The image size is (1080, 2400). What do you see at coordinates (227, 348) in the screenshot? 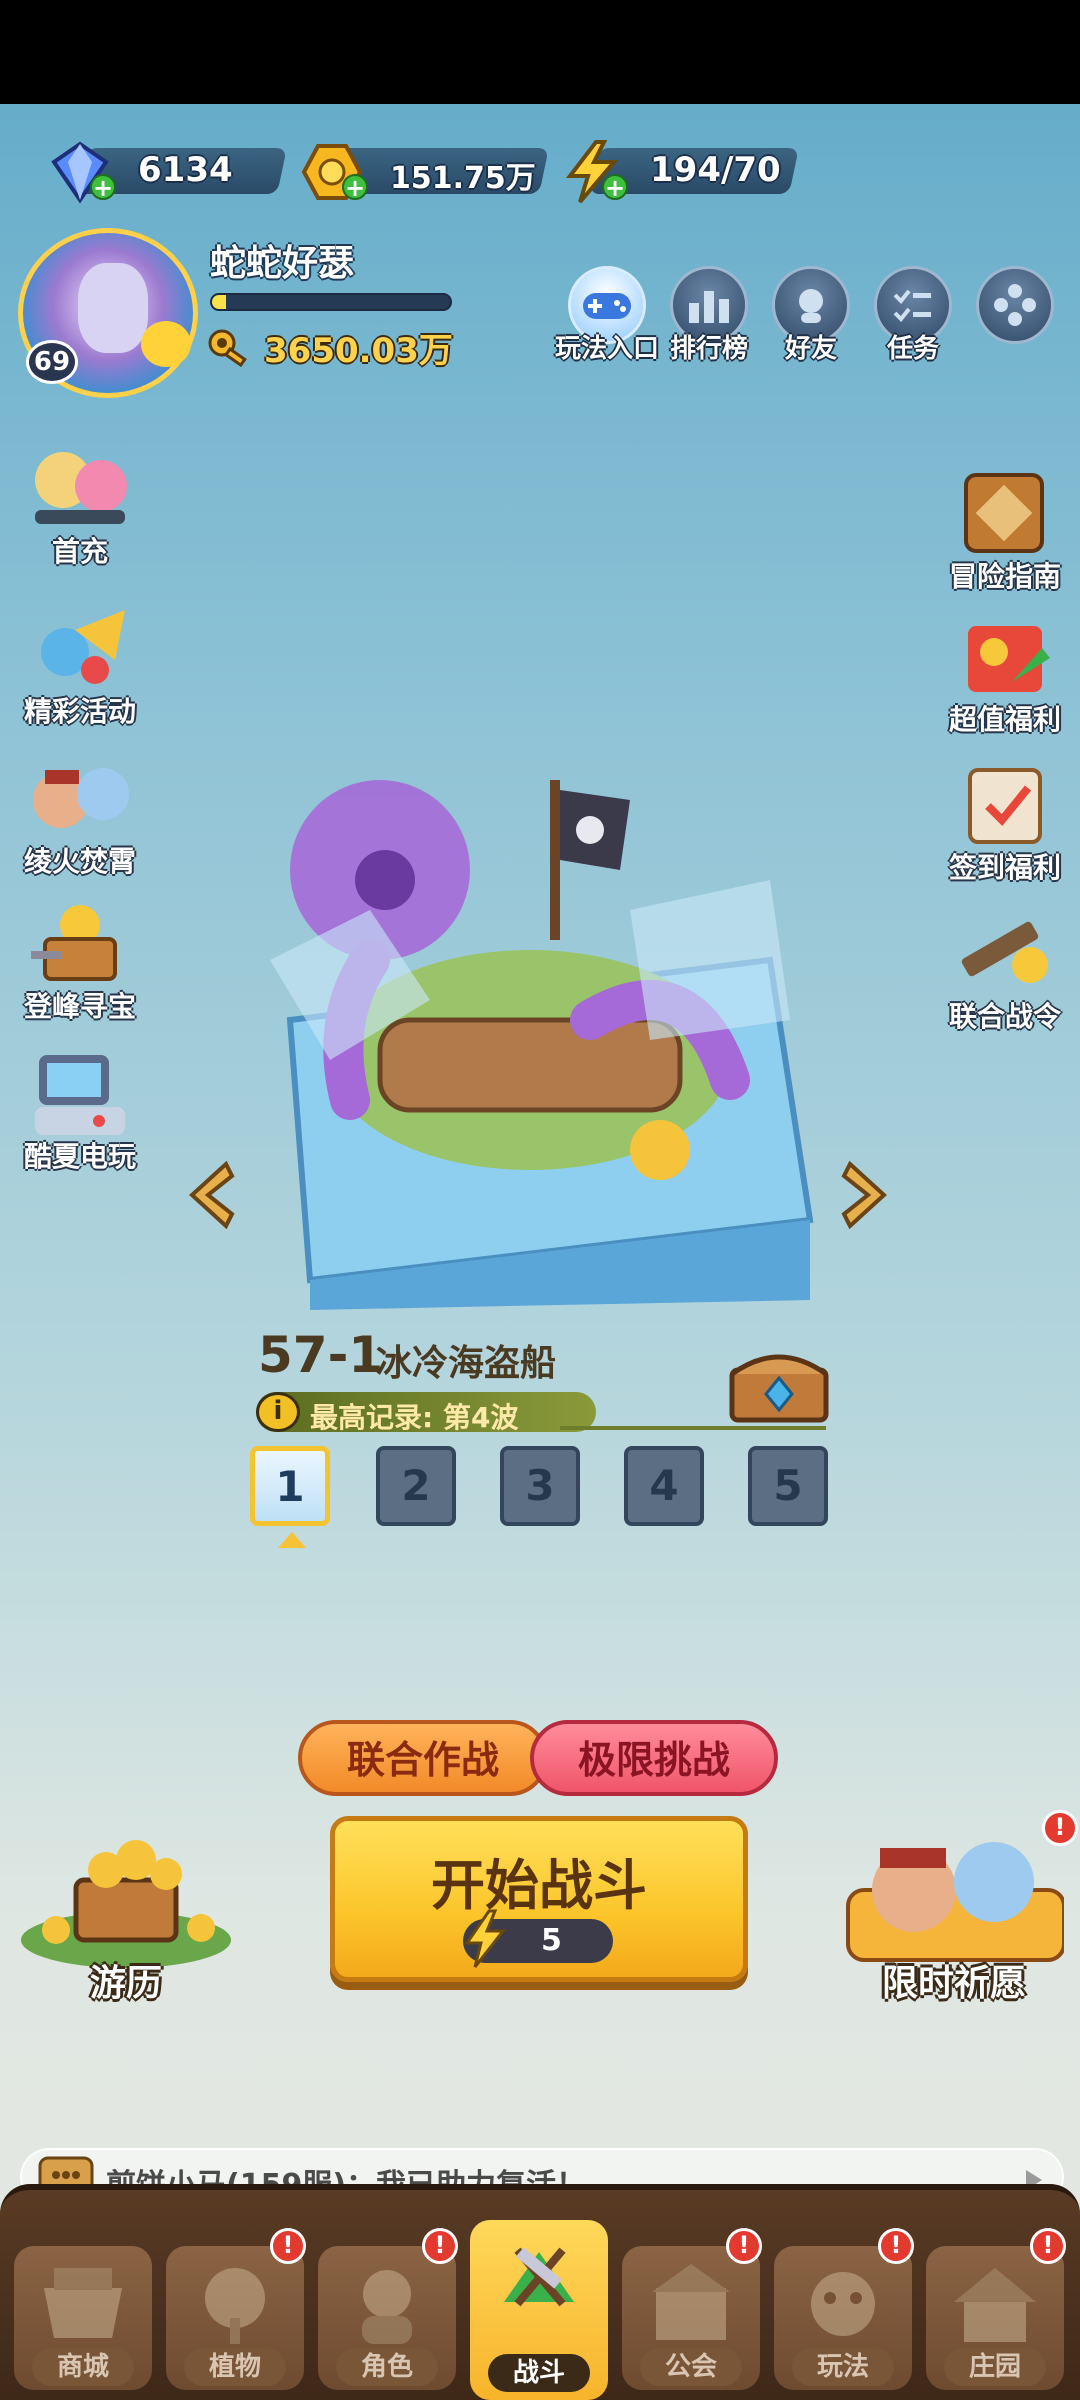
I see `key-icon` at bounding box center [227, 348].